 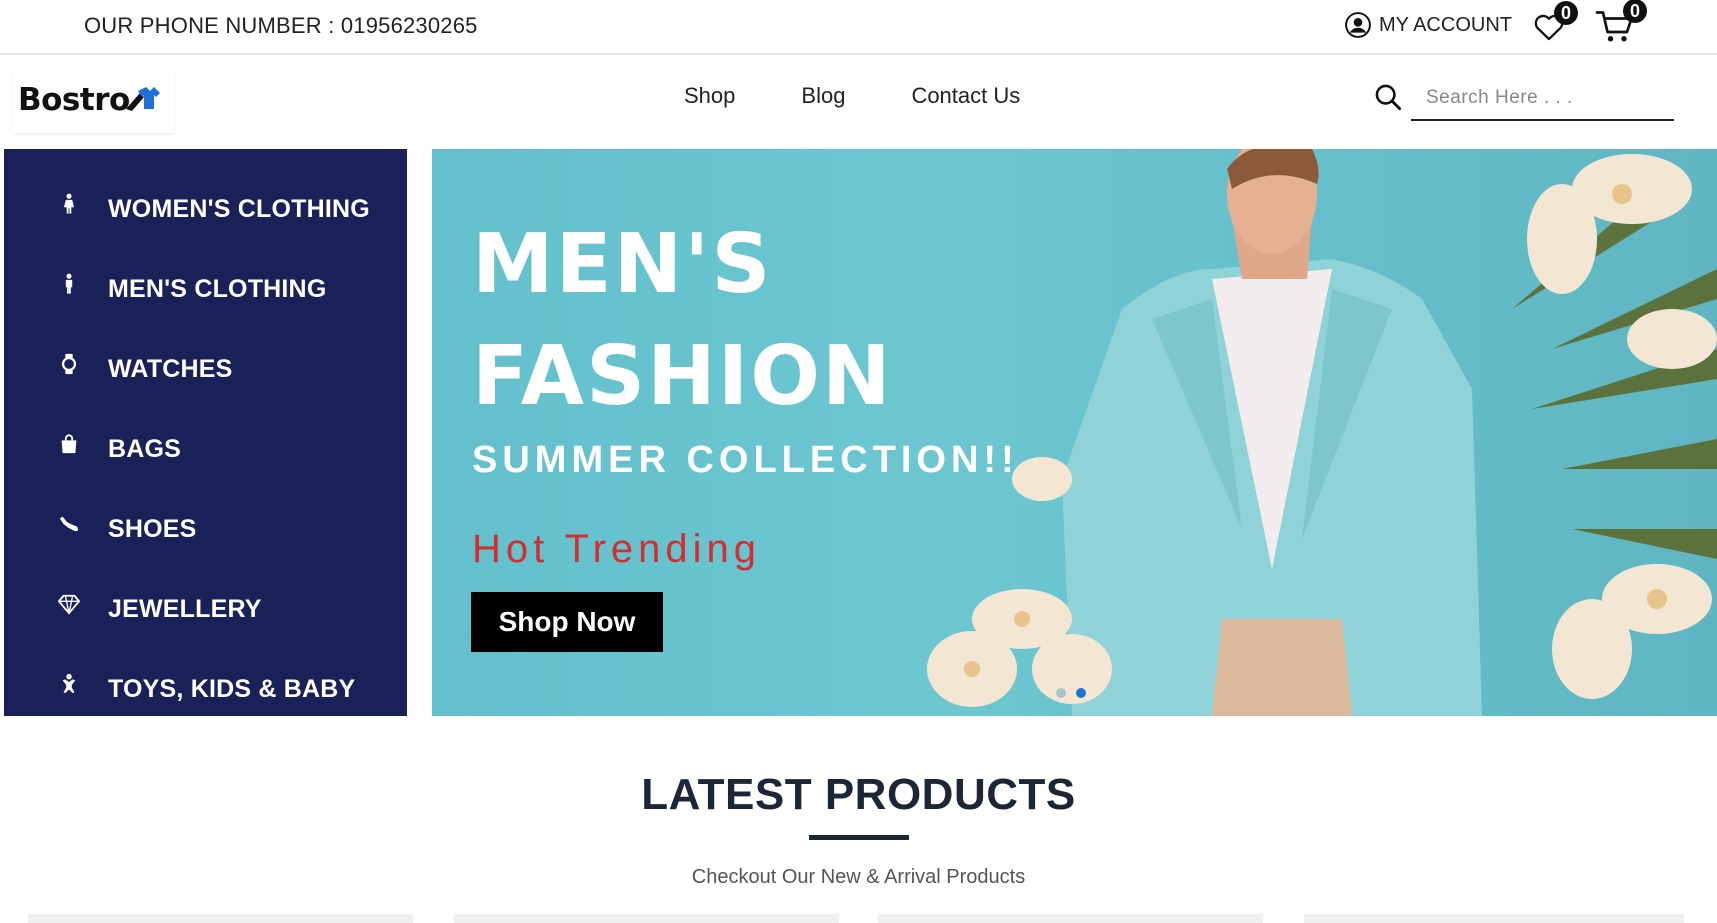 I want to click on diamond-icon, so click(x=69, y=604).